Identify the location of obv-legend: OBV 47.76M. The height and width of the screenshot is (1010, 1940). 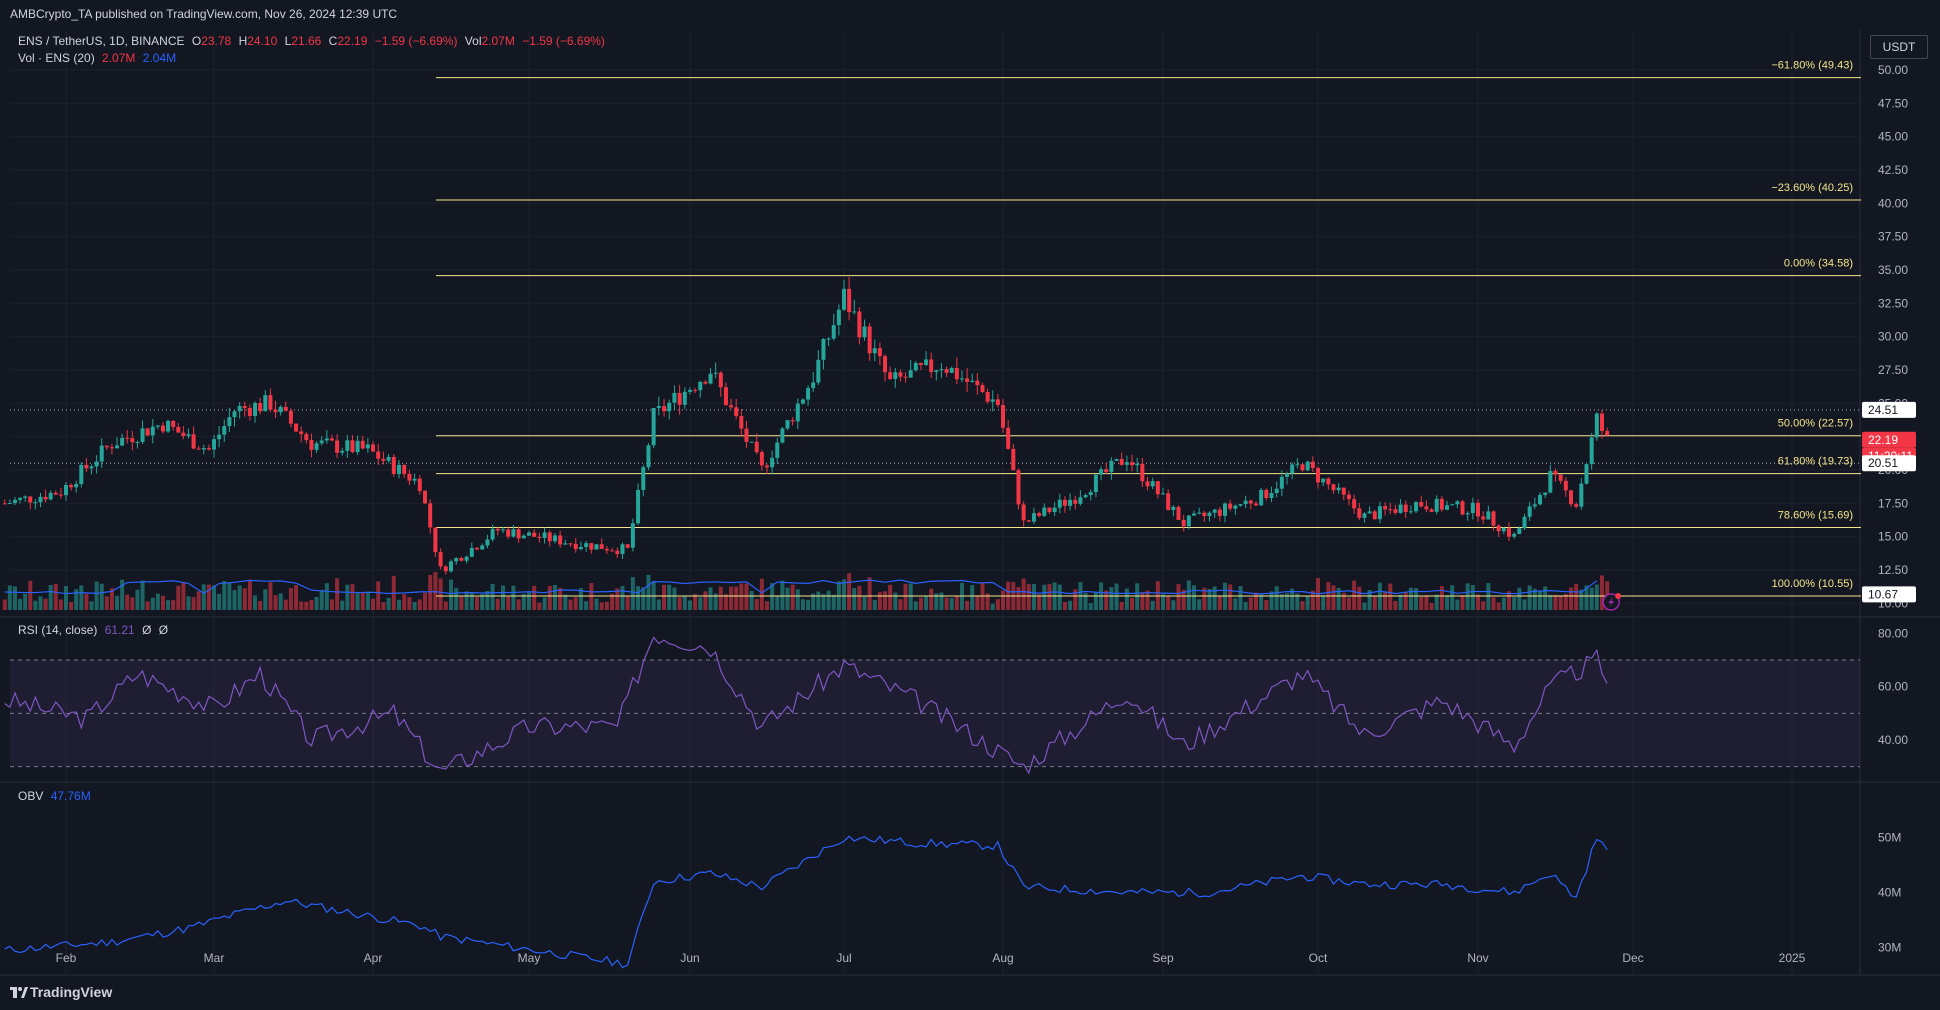
(56, 796).